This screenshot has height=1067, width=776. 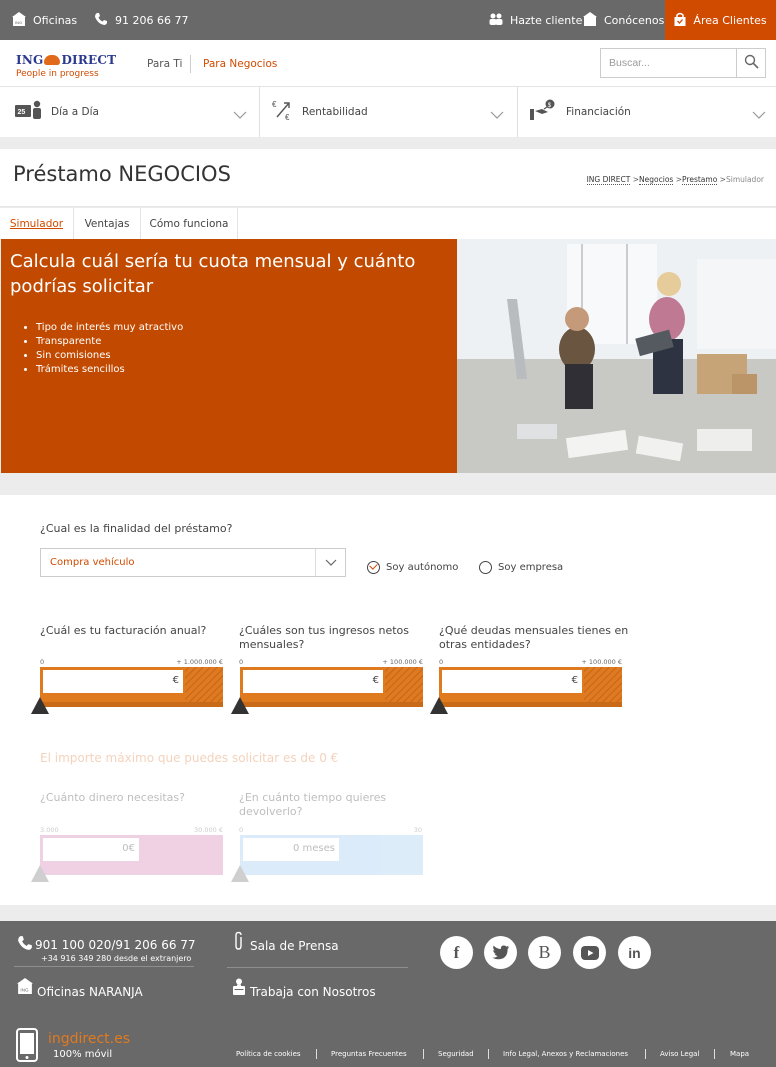 What do you see at coordinates (189, 223) in the screenshot?
I see `tab-como-funciona: Cómo funciona` at bounding box center [189, 223].